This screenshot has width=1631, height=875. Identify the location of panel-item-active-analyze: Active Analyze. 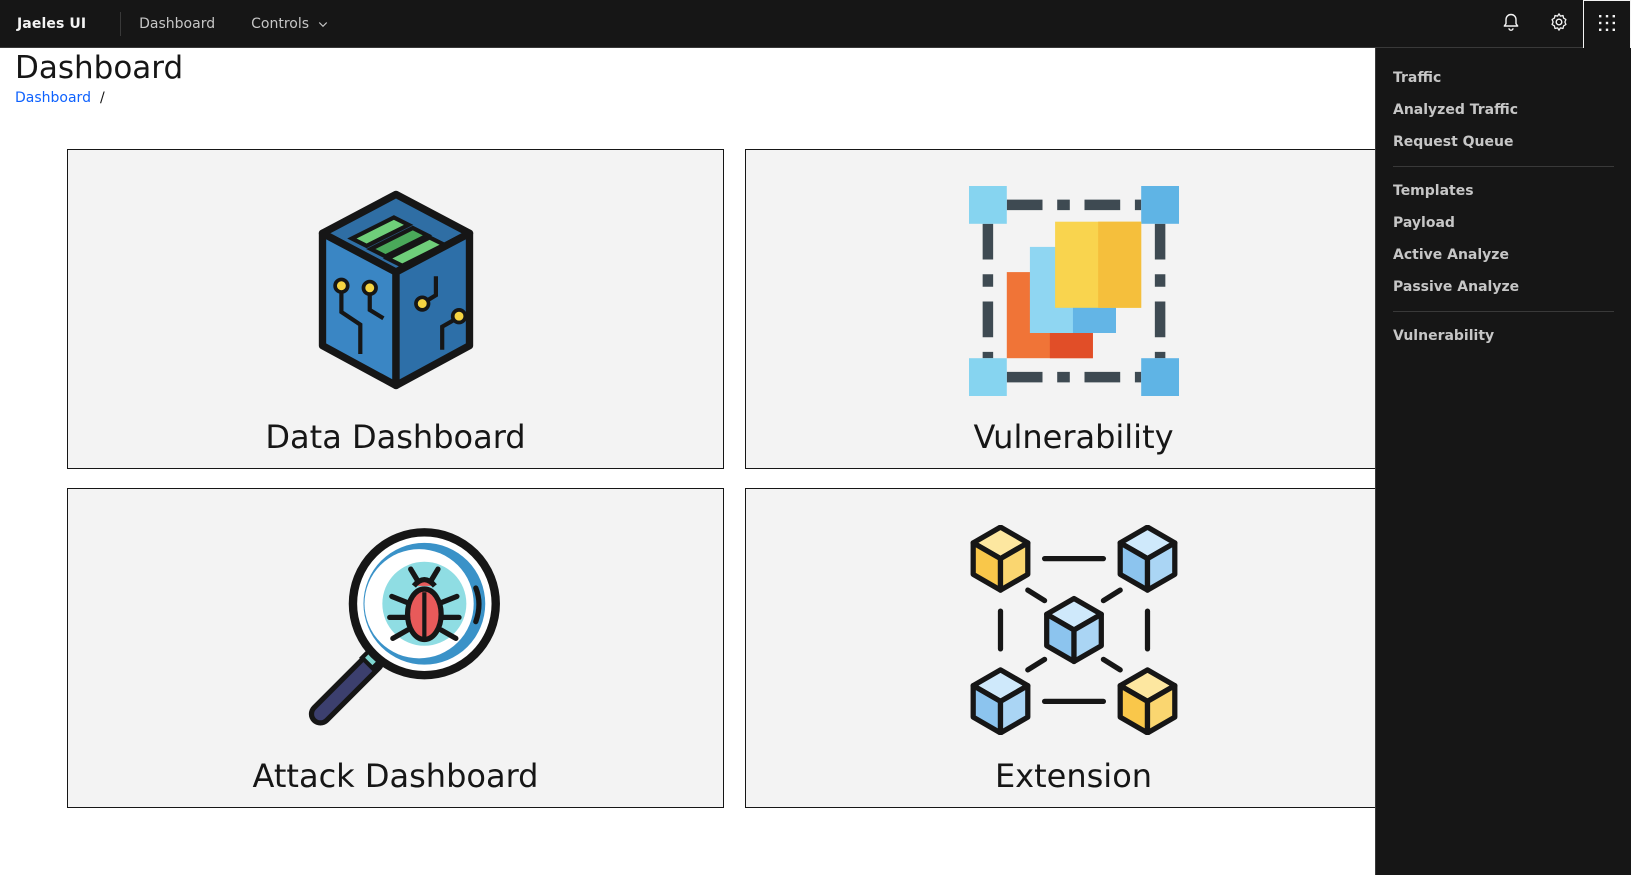
(1503, 255).